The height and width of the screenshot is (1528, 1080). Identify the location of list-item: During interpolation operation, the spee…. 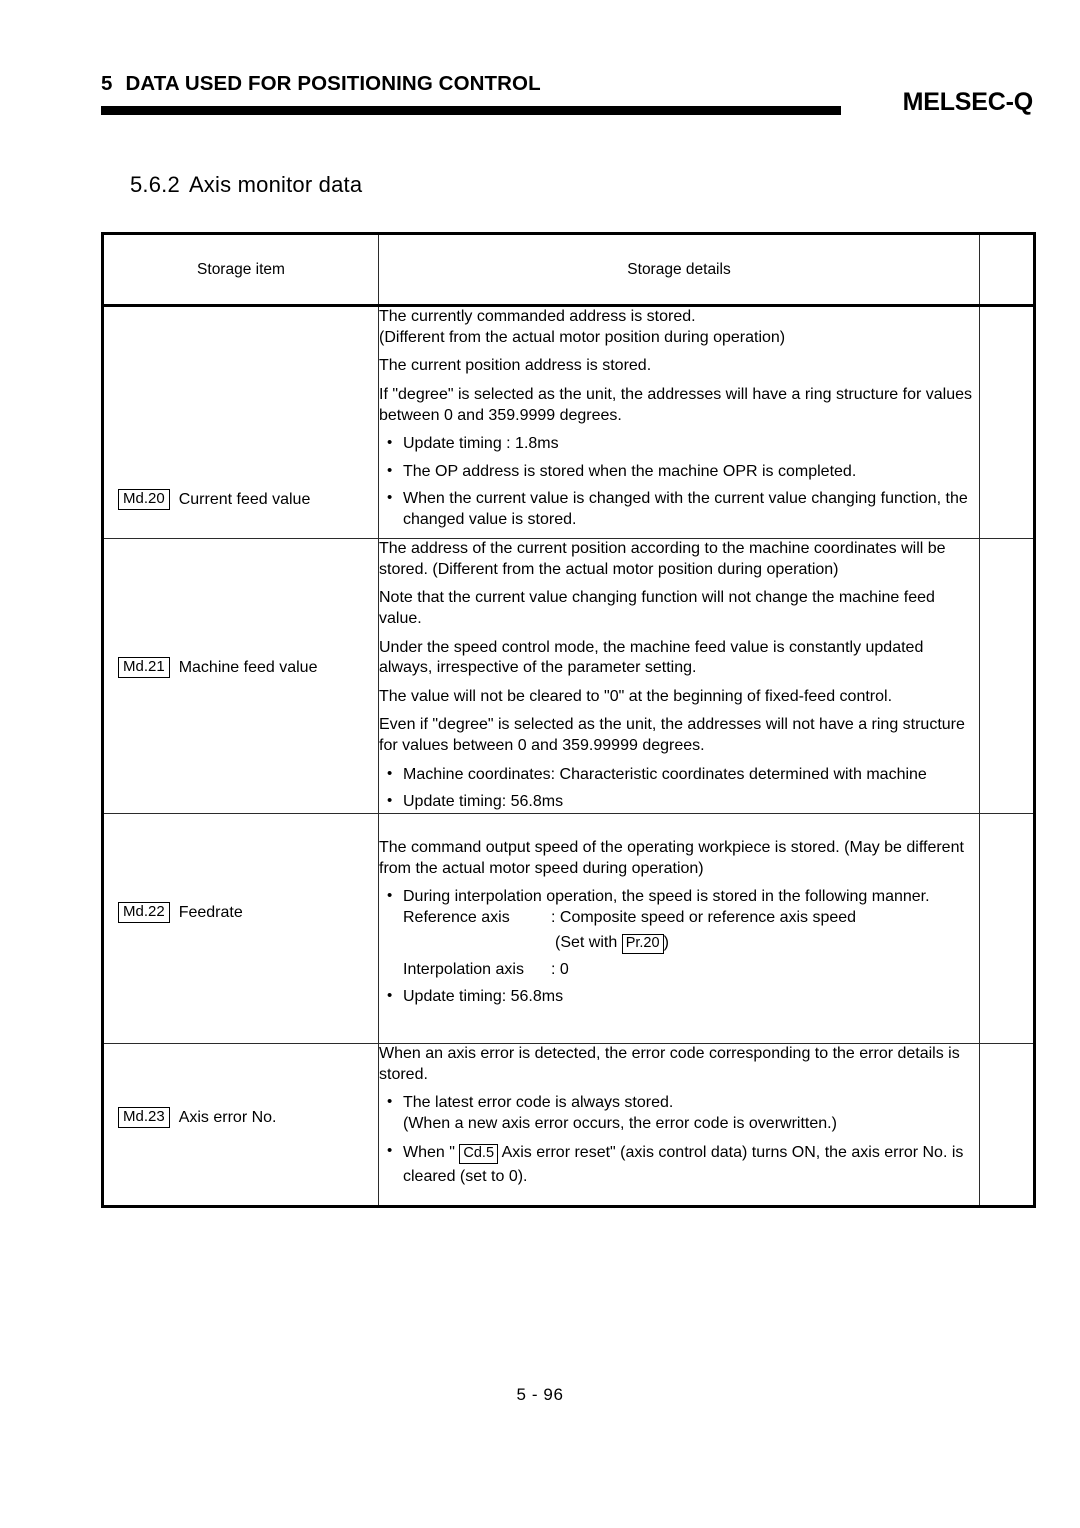
(679, 920).